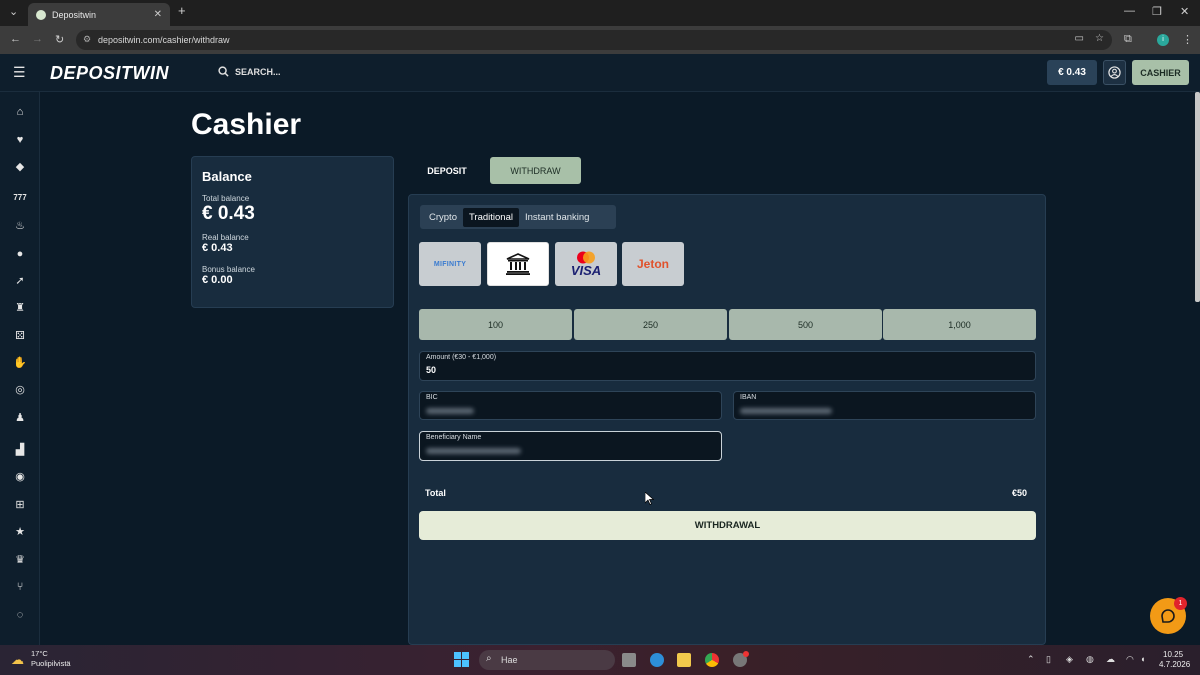  What do you see at coordinates (1142, 659) in the screenshot?
I see `volume-icon: ◖` at bounding box center [1142, 659].